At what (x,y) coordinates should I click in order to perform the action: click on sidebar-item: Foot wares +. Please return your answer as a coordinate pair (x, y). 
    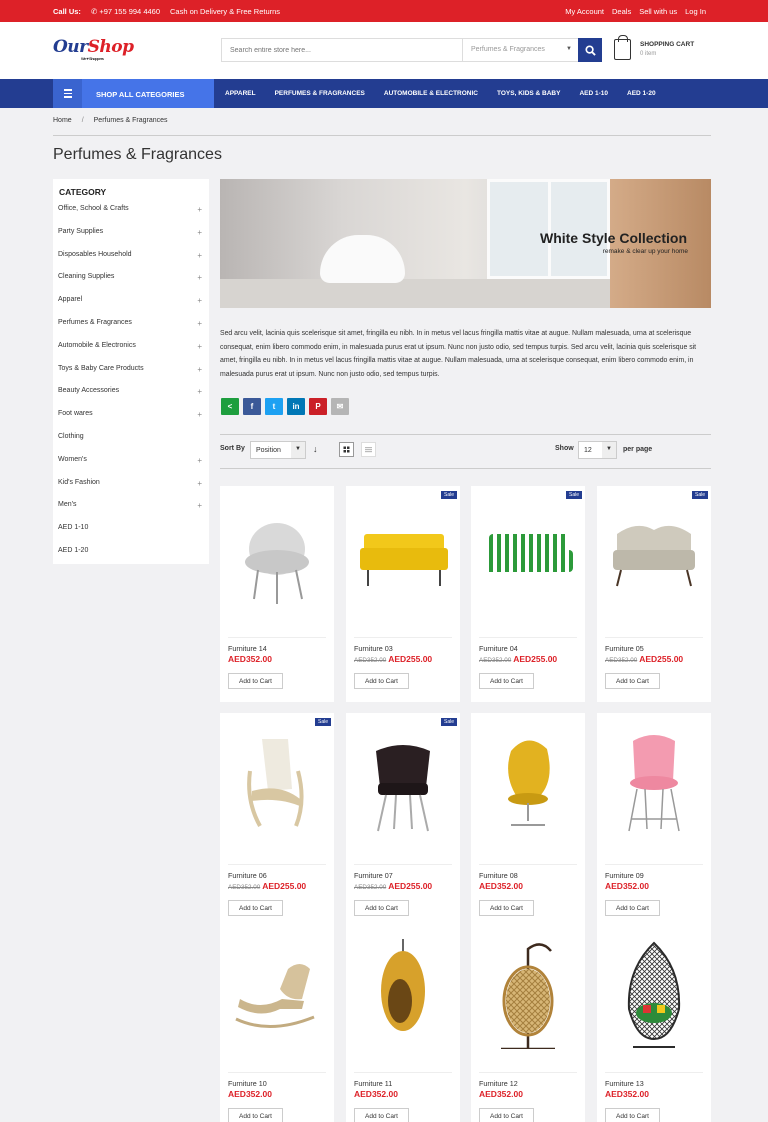
    Looking at the image, I should click on (131, 421).